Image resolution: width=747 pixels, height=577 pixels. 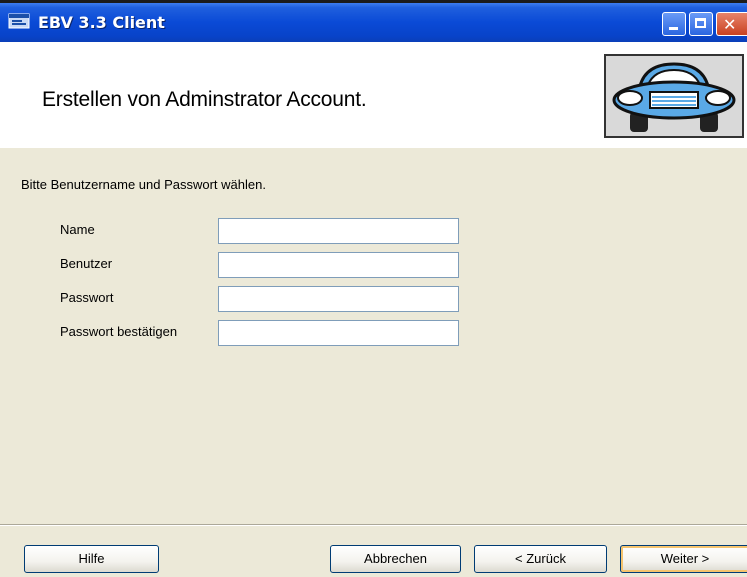 What do you see at coordinates (101, 22) in the screenshot?
I see `window-title: EBV 3.3 Client` at bounding box center [101, 22].